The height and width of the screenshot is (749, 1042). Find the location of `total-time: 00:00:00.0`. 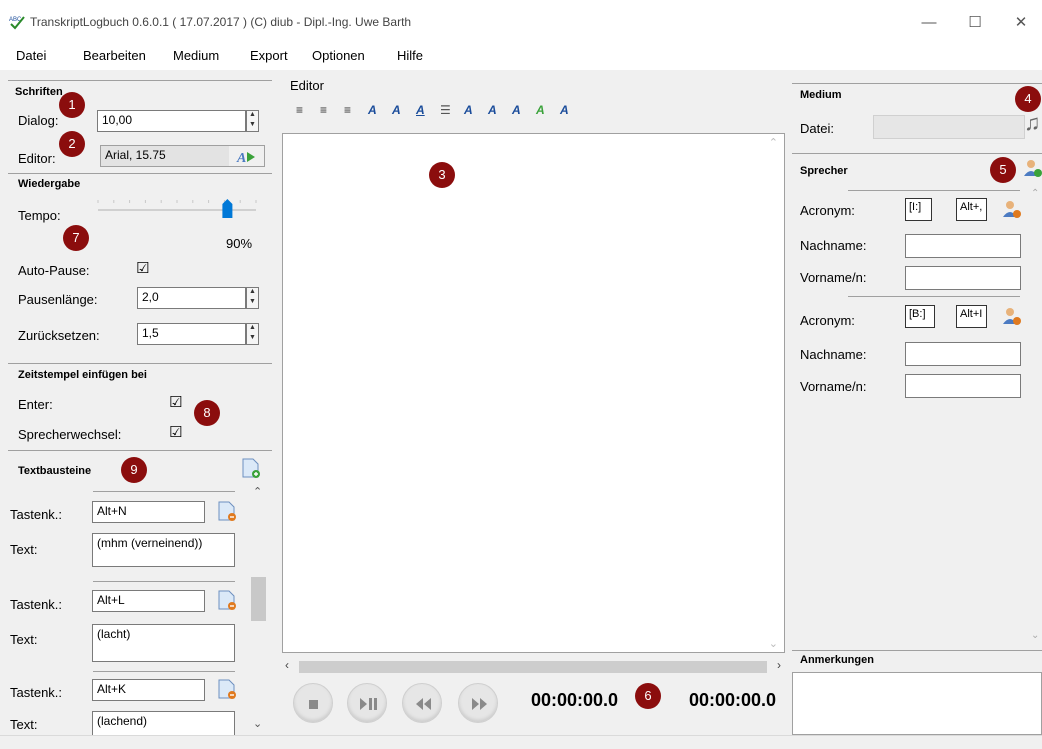

total-time: 00:00:00.0 is located at coordinates (733, 700).